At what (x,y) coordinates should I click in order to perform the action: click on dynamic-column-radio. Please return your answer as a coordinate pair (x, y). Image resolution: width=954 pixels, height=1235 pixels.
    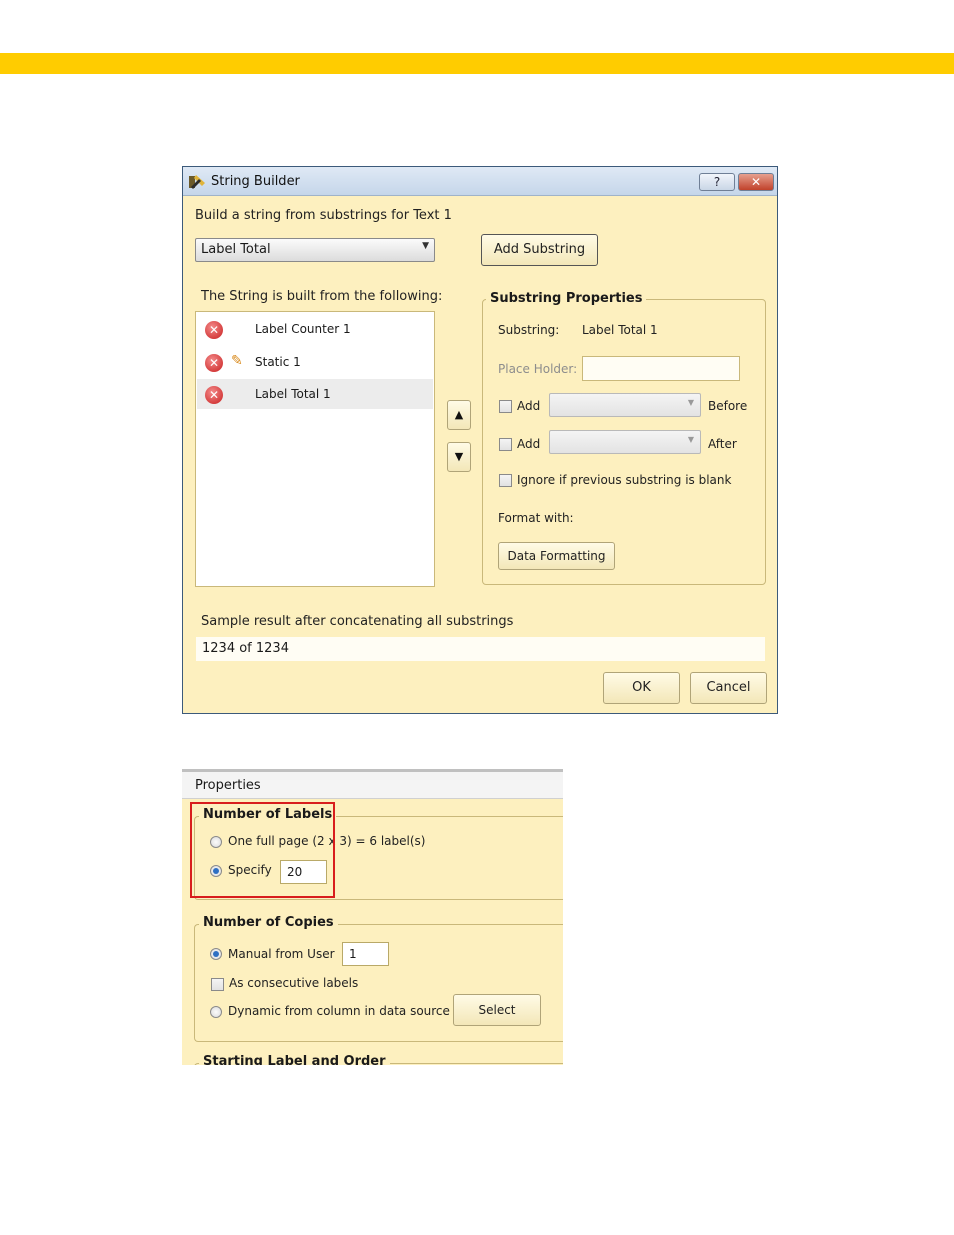
    Looking at the image, I should click on (216, 1012).